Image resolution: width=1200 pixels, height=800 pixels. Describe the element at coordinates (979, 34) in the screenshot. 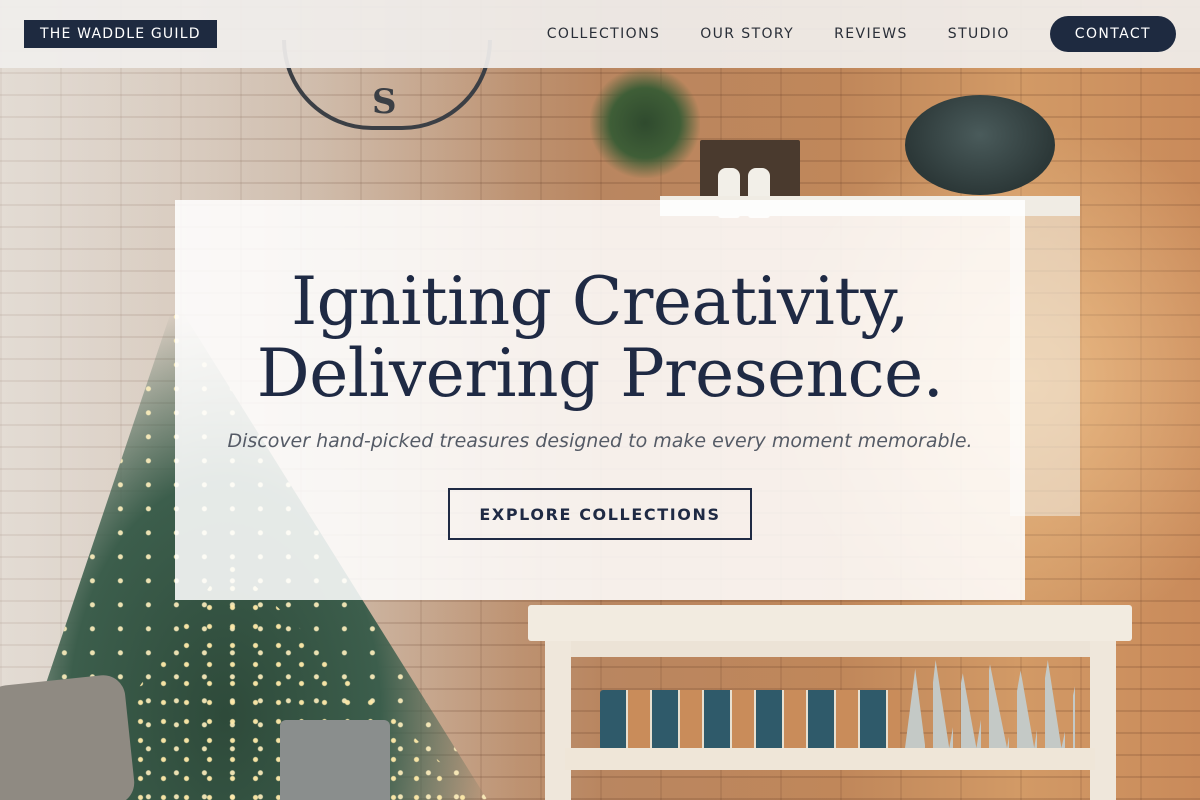

I see `nav-link-studio: STUDIO` at that location.